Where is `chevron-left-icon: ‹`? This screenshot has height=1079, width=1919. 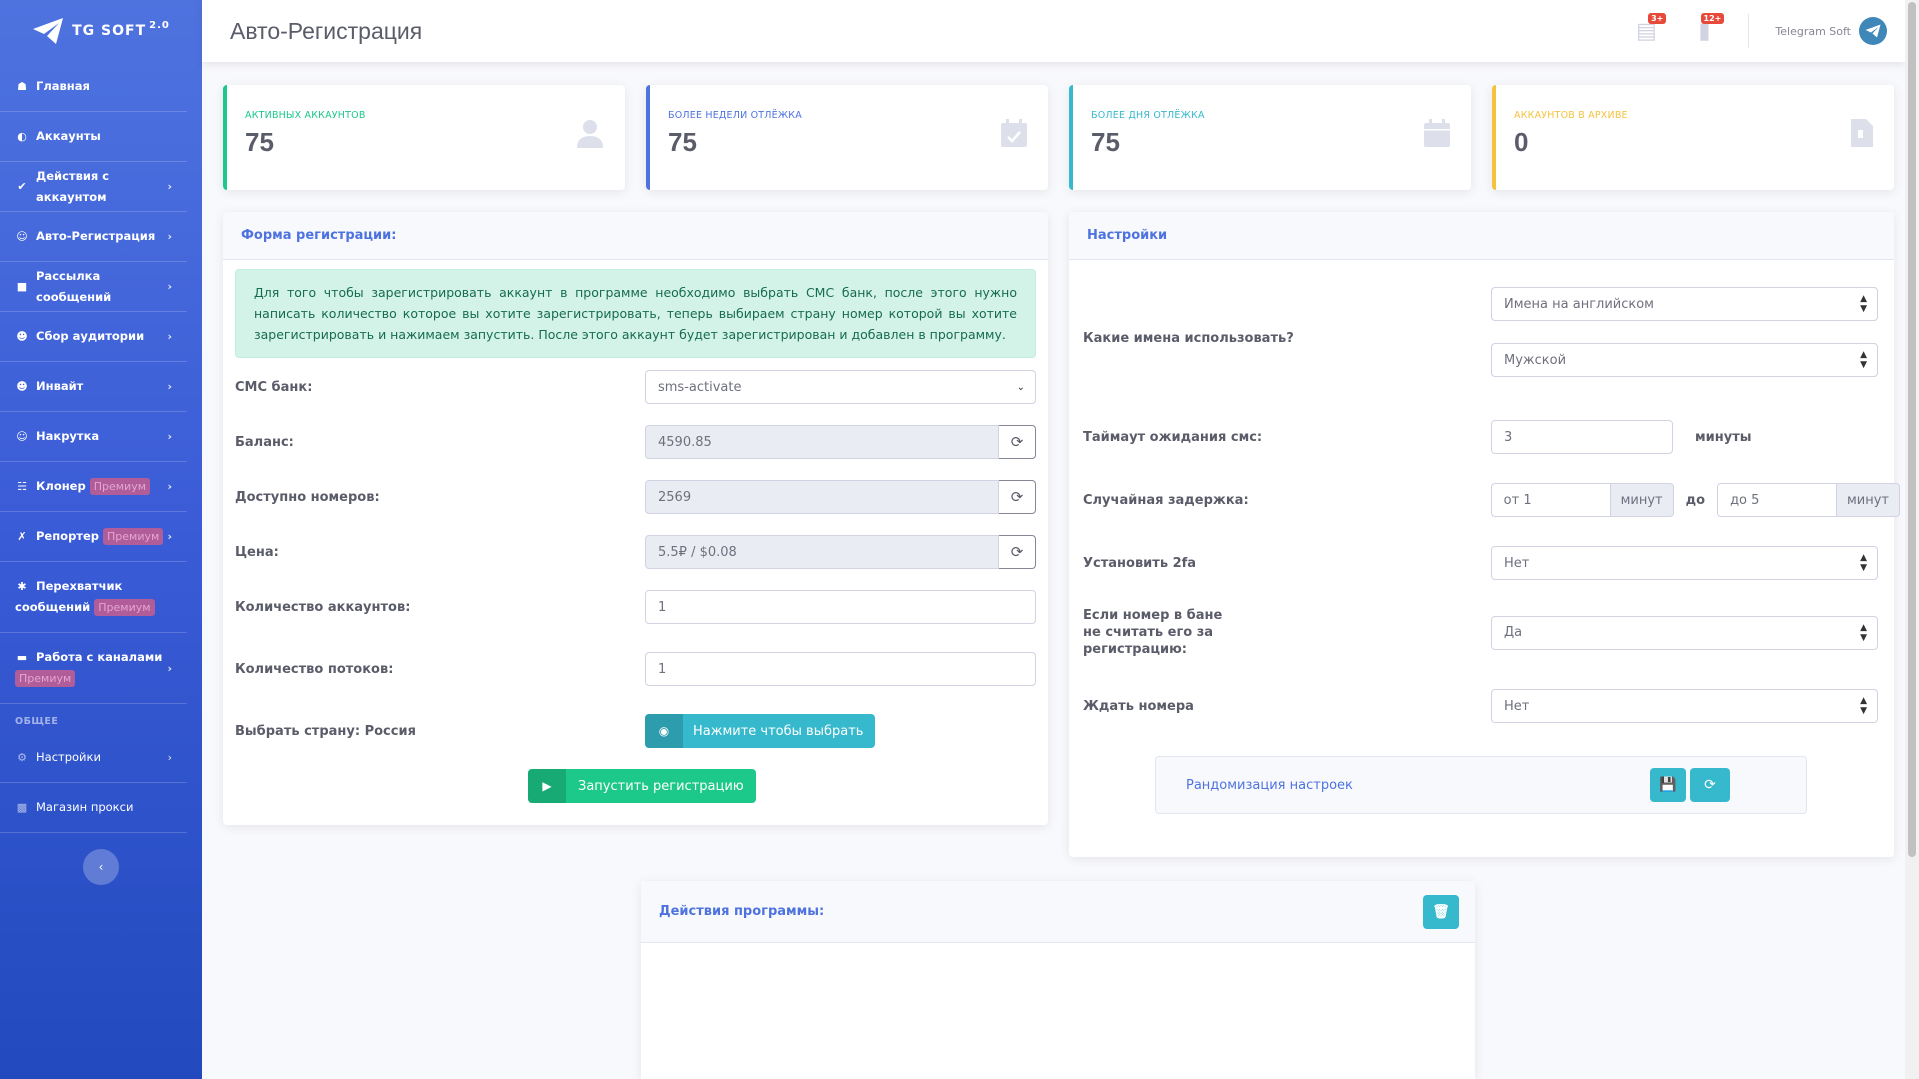 chevron-left-icon: ‹ is located at coordinates (101, 867).